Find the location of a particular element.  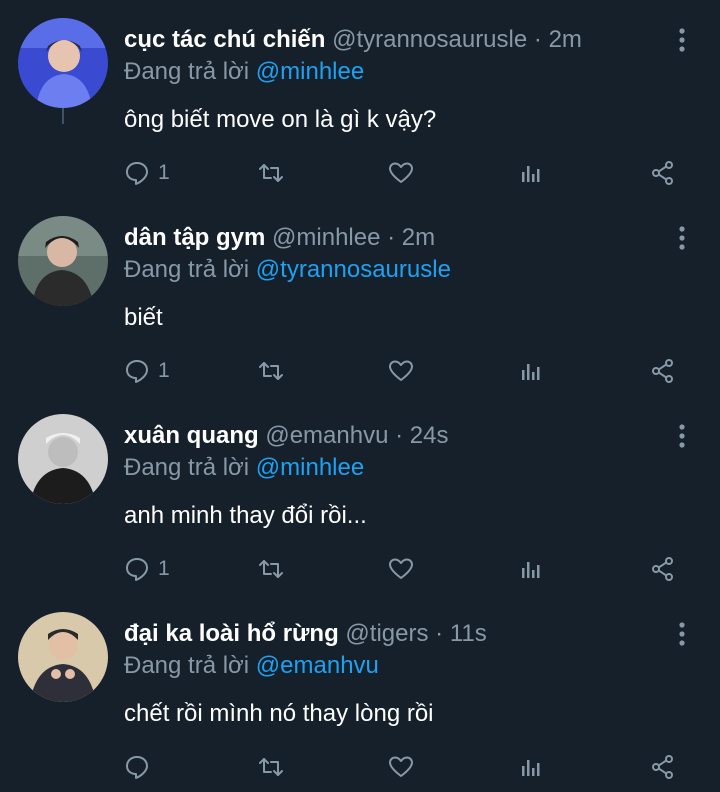

display-name: đại ka loài hổ rừng is located at coordinates (231, 633).